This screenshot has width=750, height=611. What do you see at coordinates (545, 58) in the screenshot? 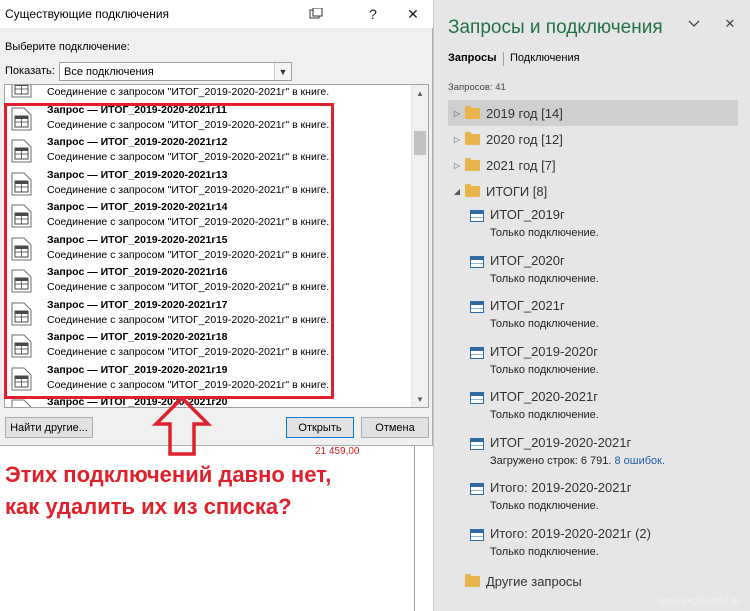
I see `tab-connections: Подключения` at bounding box center [545, 58].